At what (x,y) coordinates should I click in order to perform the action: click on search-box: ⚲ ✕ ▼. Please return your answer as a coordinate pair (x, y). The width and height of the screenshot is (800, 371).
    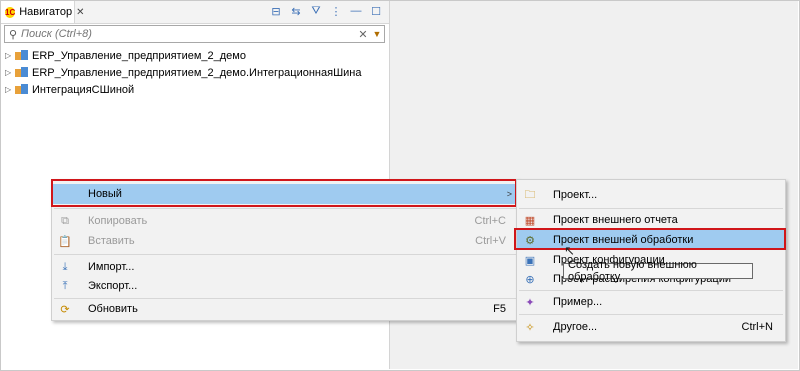
    Looking at the image, I should click on (194, 34).